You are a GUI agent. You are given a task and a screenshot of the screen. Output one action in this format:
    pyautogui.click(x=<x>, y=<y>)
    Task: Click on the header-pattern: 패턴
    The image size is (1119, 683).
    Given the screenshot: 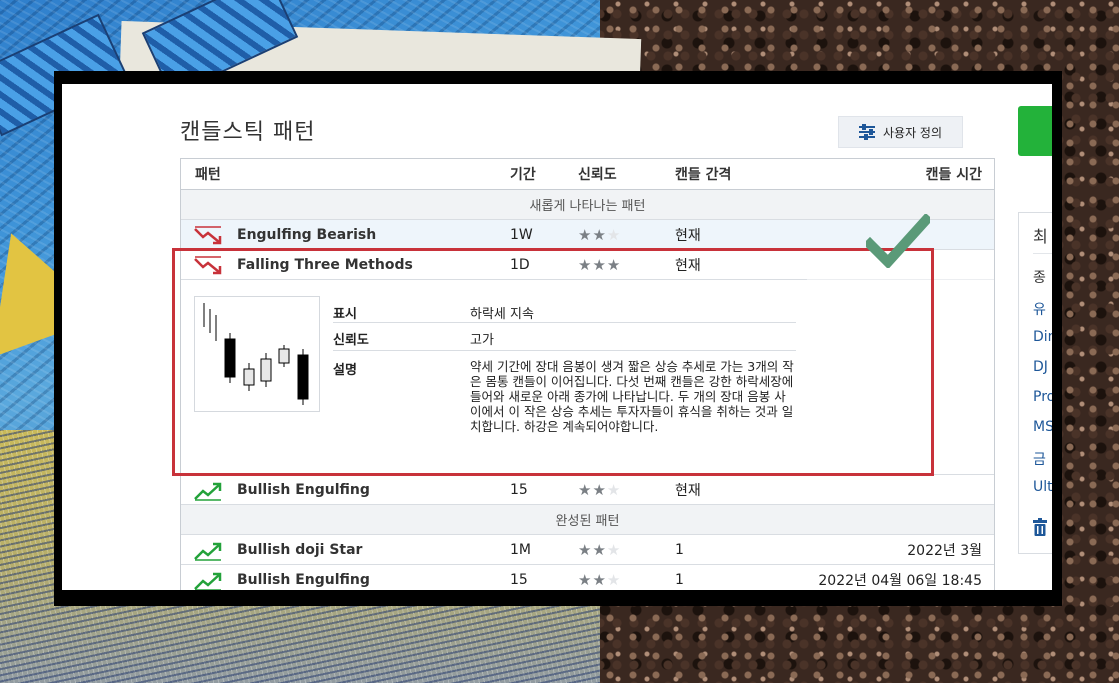 What is the action you would take?
    pyautogui.click(x=208, y=174)
    